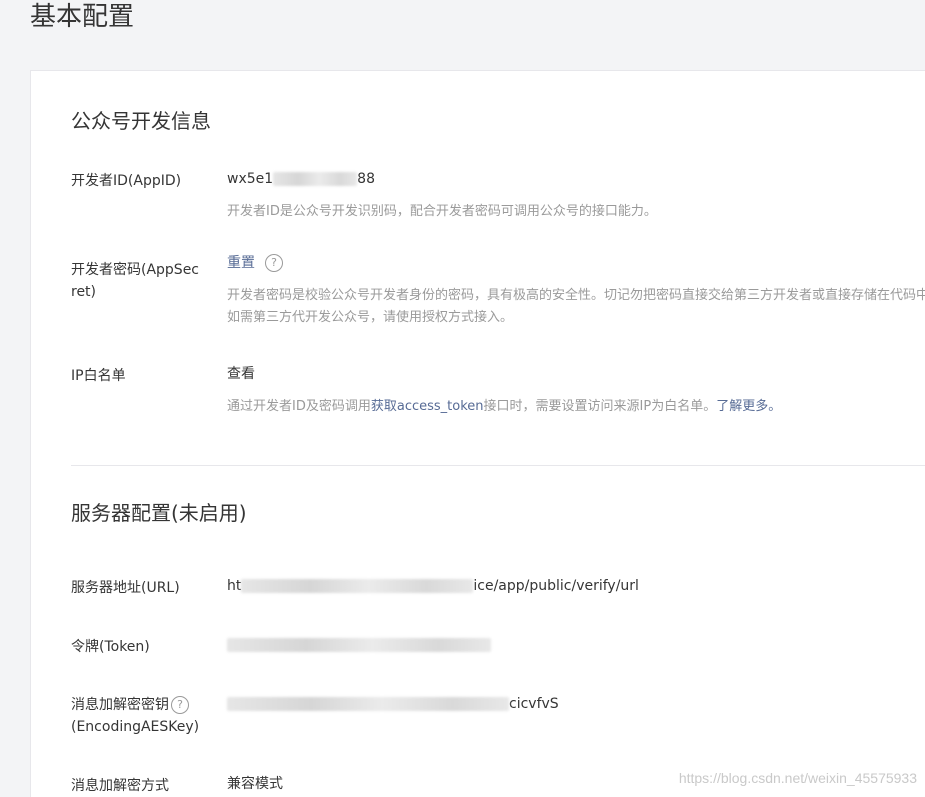  What do you see at coordinates (576, 212) in the screenshot?
I see `appid-desc: 开发者ID是公众号开发识别码，配合开发者密码可调用公众号的接口能力。` at bounding box center [576, 212].